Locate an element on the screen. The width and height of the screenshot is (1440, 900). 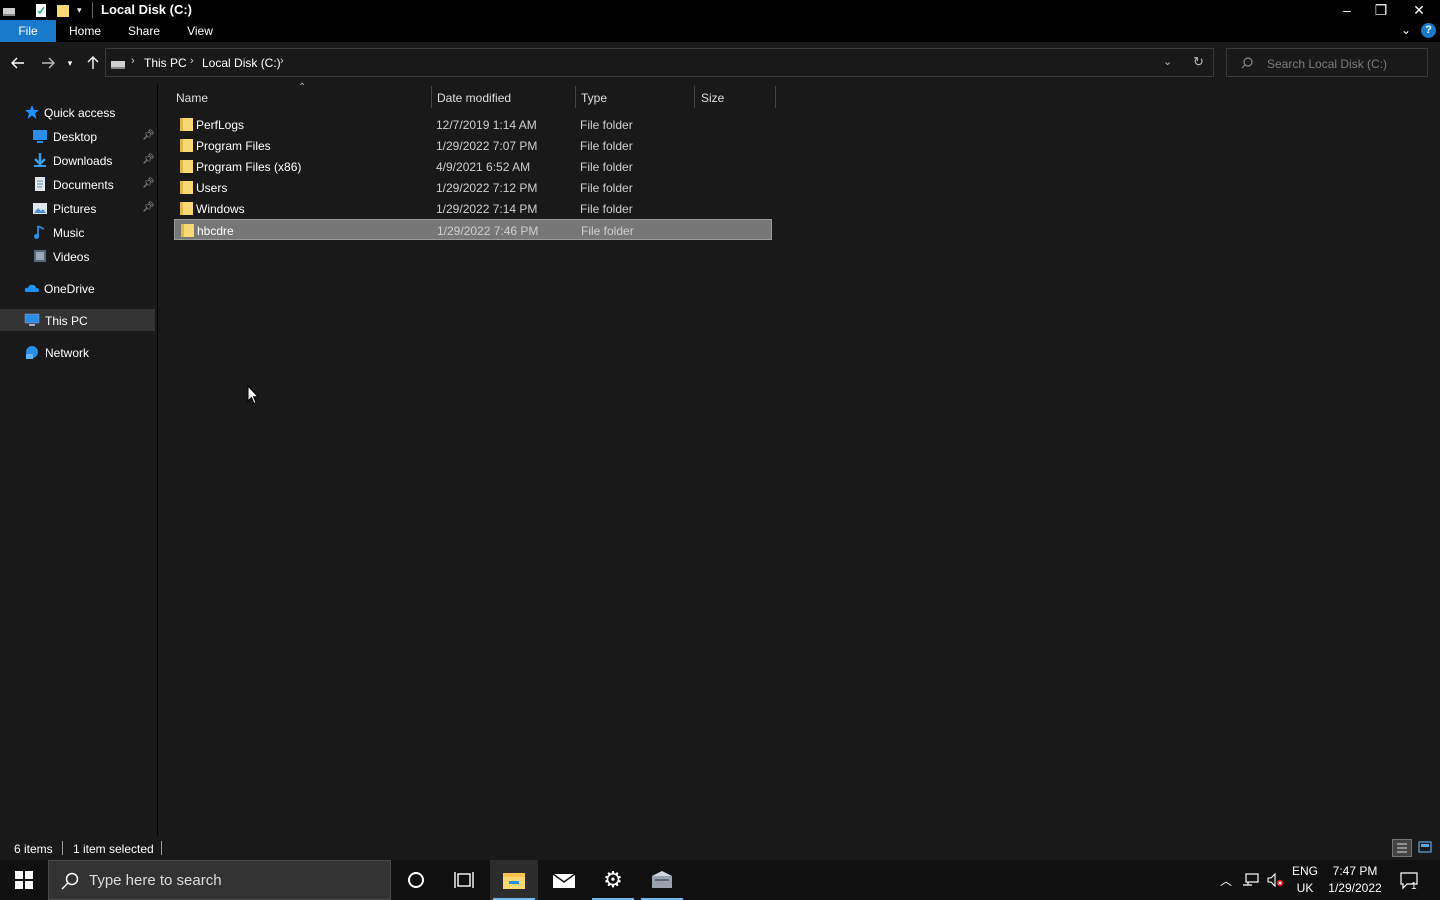
file-row: Windows 1/29/2022 7:14 PM File folder is located at coordinates (473, 208).